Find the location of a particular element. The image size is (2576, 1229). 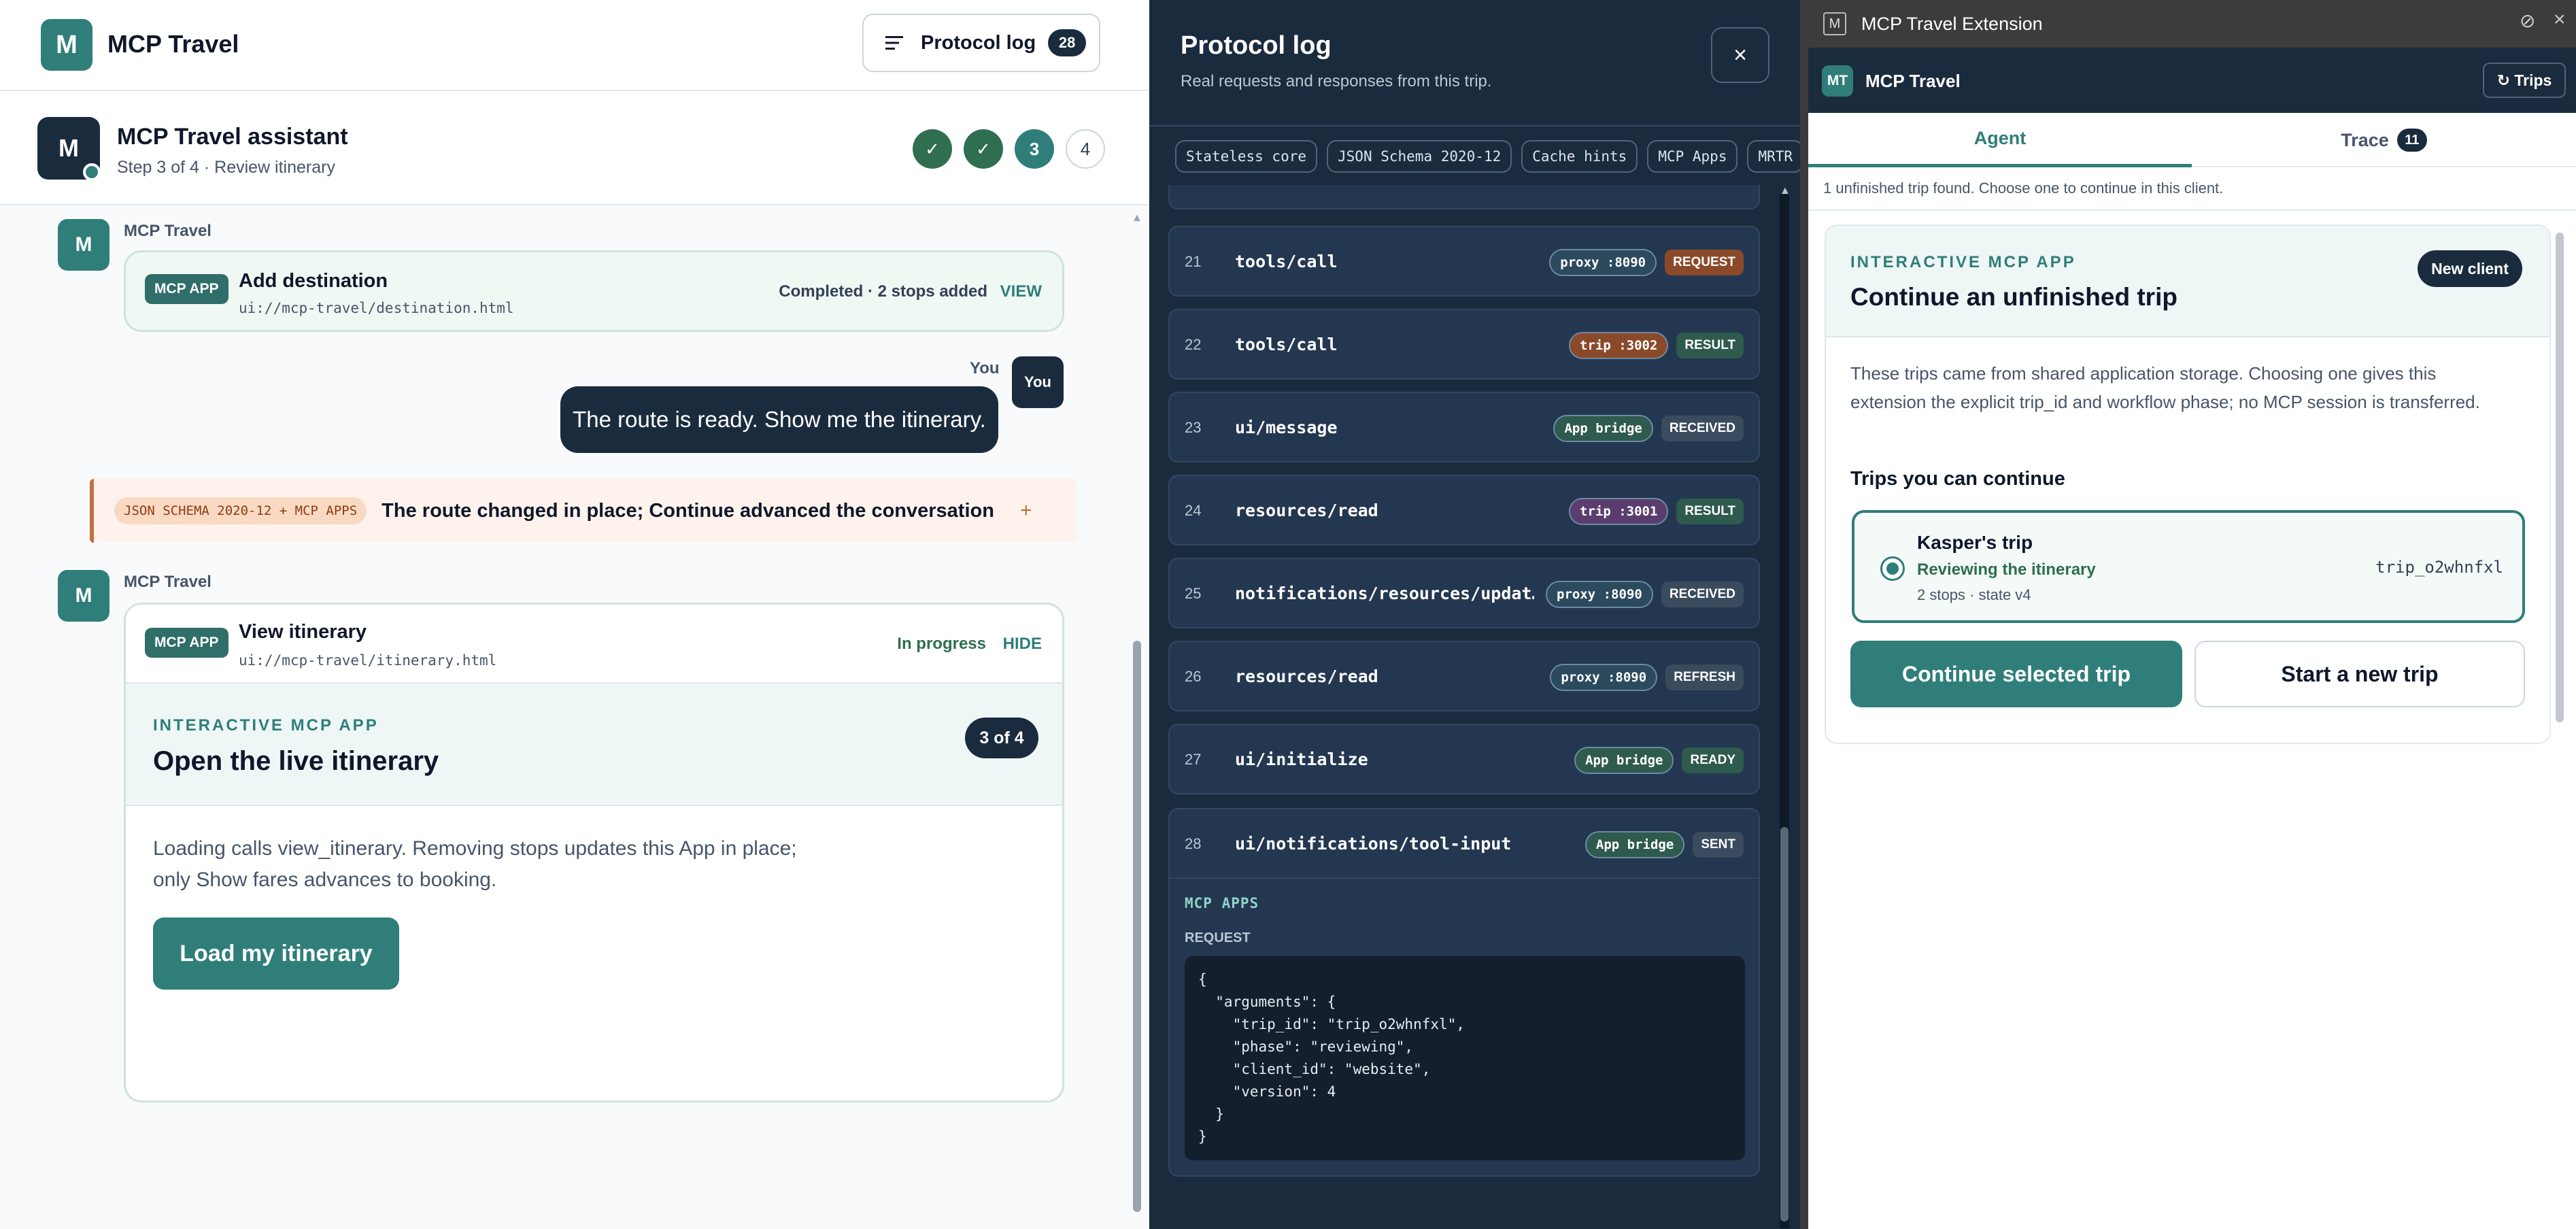

log-row: 24 resources/read trip :3001 RESULT is located at coordinates (1464, 510).